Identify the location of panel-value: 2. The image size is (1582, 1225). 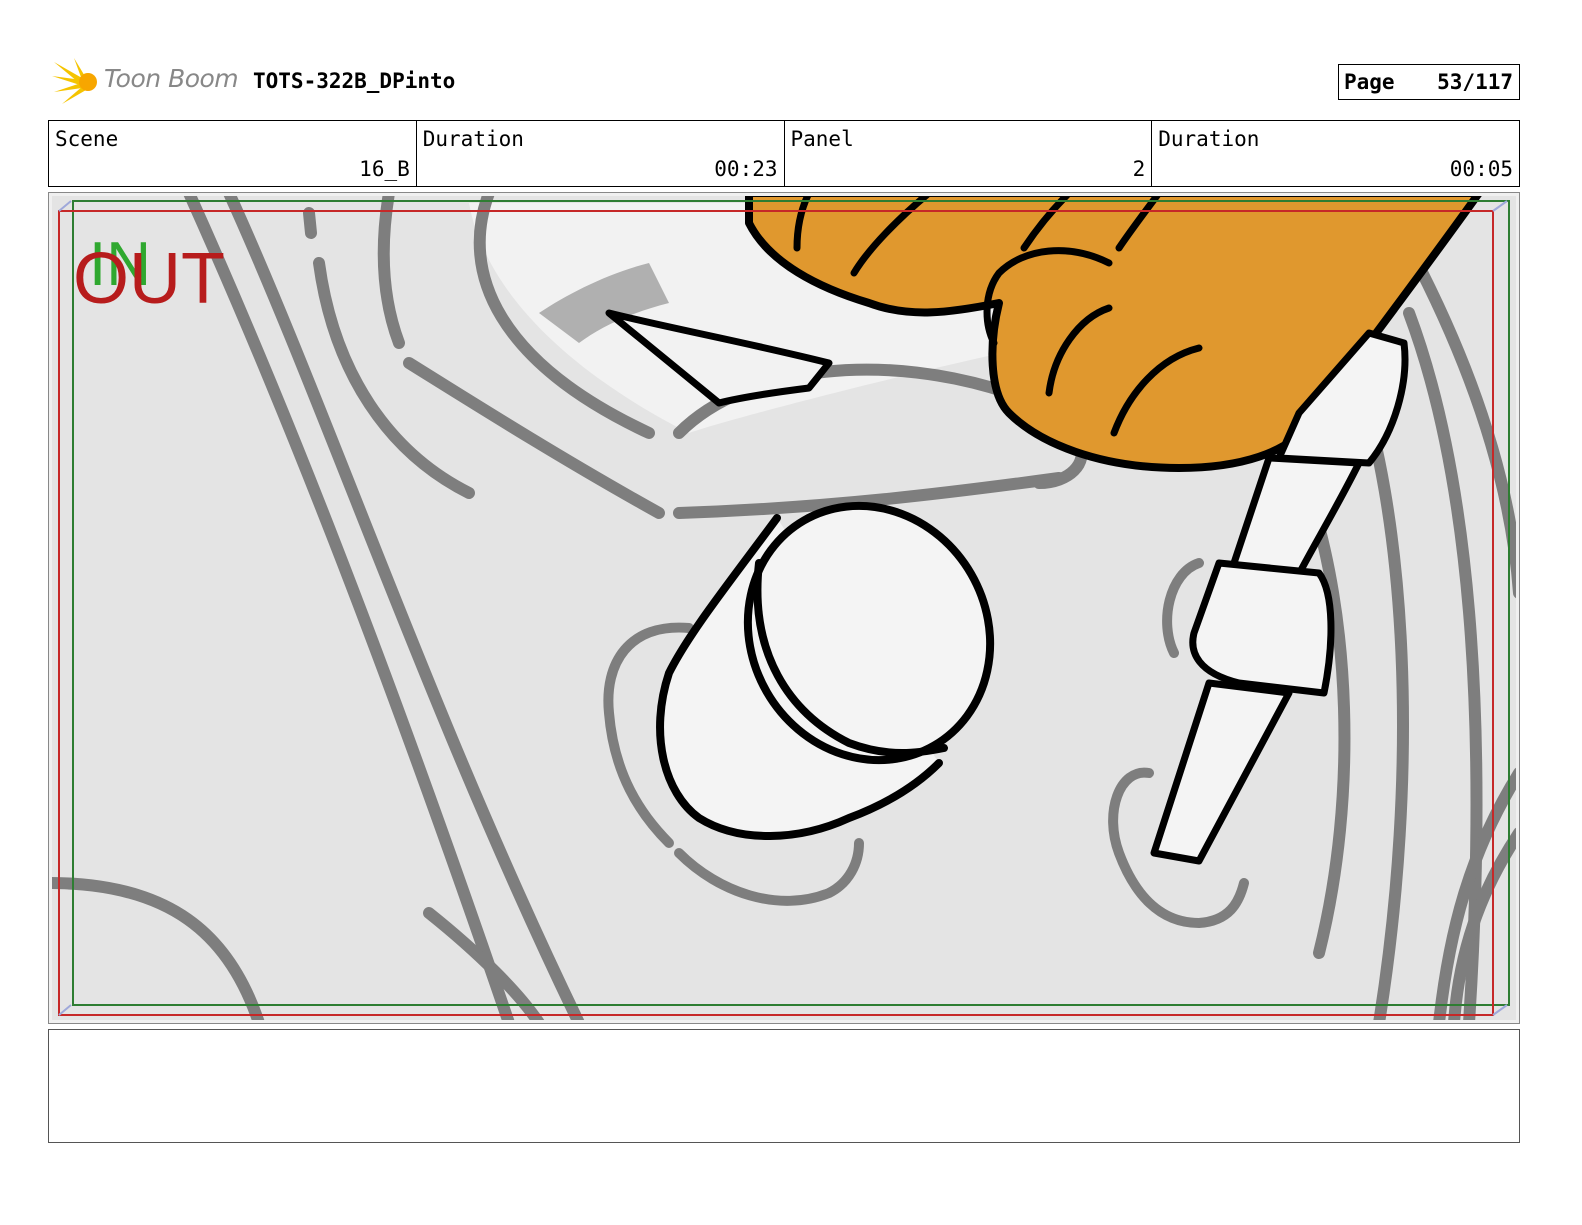
(1139, 169).